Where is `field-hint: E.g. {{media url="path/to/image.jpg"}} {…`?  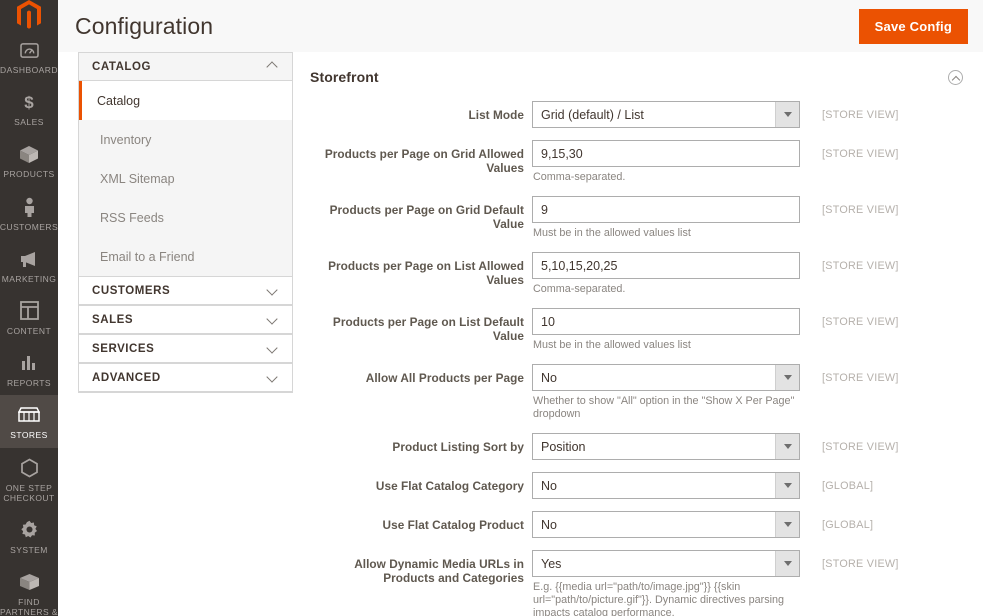
field-hint: E.g. {{media url="path/to/image.jpg"}} {… is located at coordinates (659, 598).